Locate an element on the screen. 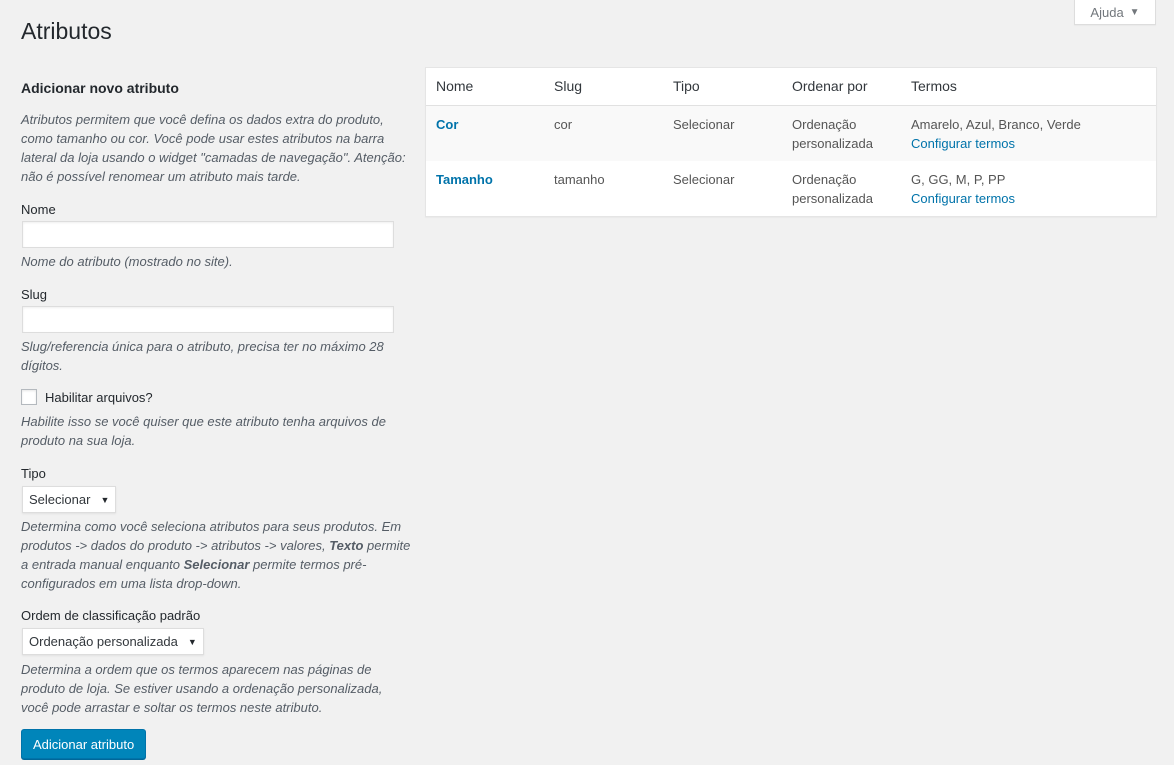 This screenshot has height=765, width=1174. attribute-name-link: Cor is located at coordinates (447, 124).